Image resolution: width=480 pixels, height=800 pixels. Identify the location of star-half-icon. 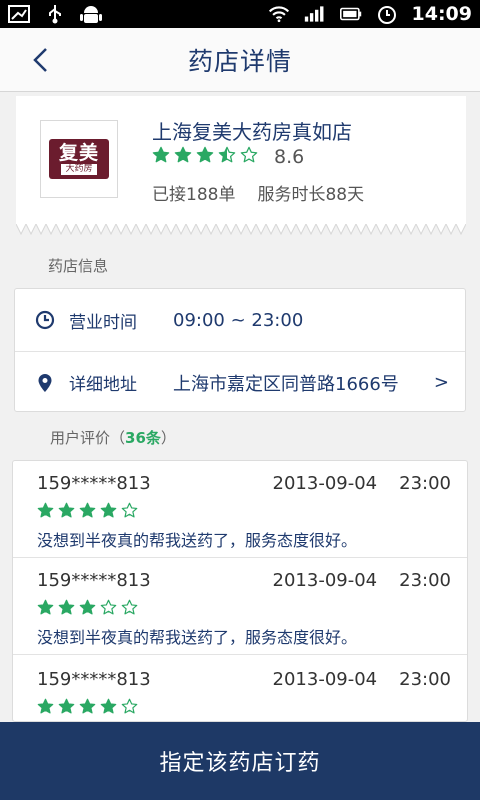
(227, 154).